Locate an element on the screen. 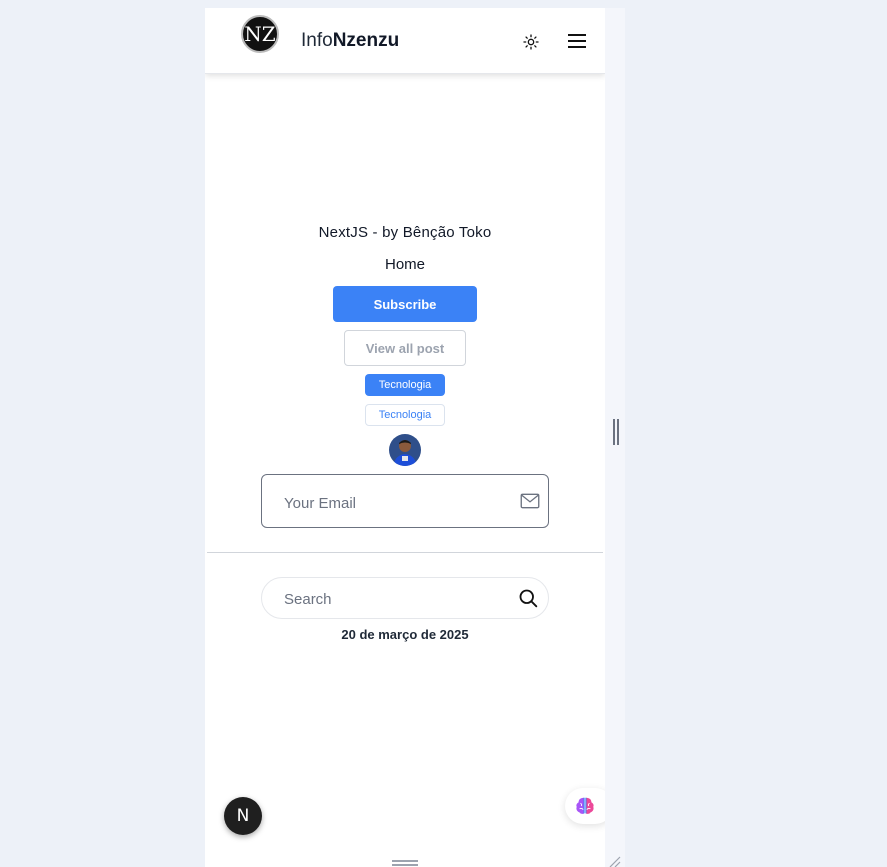 This screenshot has width=887, height=867. ai-assistant-button is located at coordinates (585, 806).